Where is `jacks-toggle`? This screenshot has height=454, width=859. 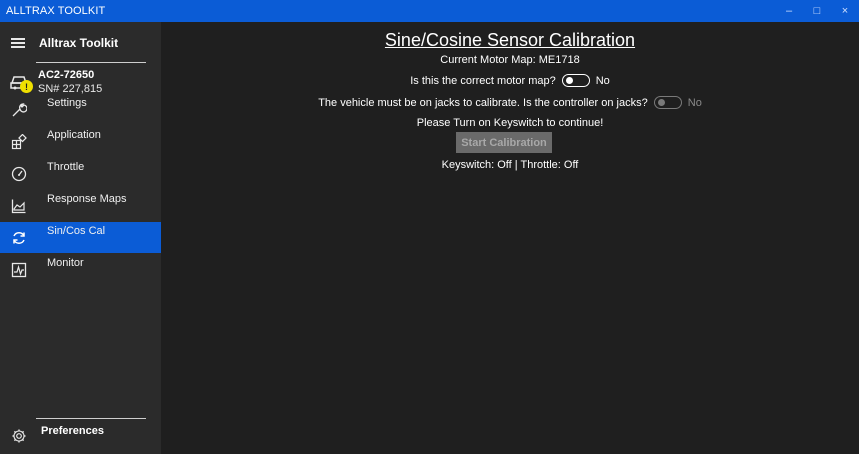 jacks-toggle is located at coordinates (667, 102).